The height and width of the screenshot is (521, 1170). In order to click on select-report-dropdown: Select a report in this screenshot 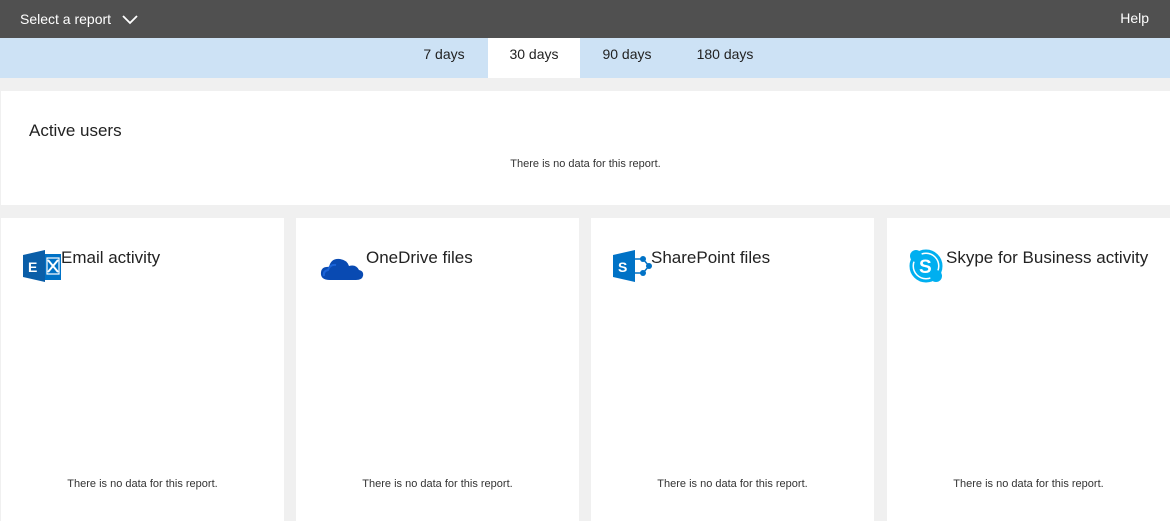, I will do `click(79, 19)`.